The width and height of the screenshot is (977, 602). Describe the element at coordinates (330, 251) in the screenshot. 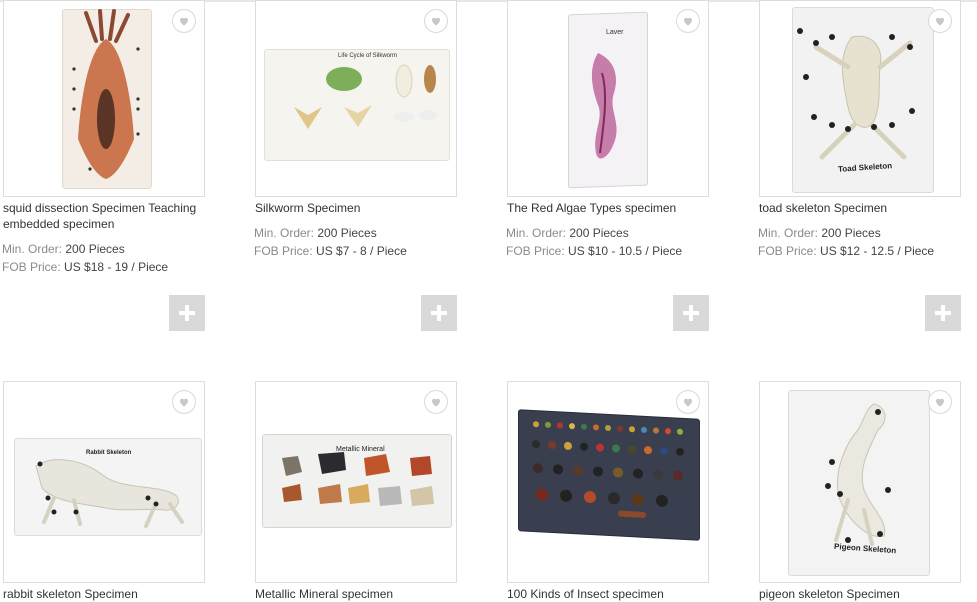

I see `fob-price: FOB Price: US $7 - 8 / Piece` at that location.